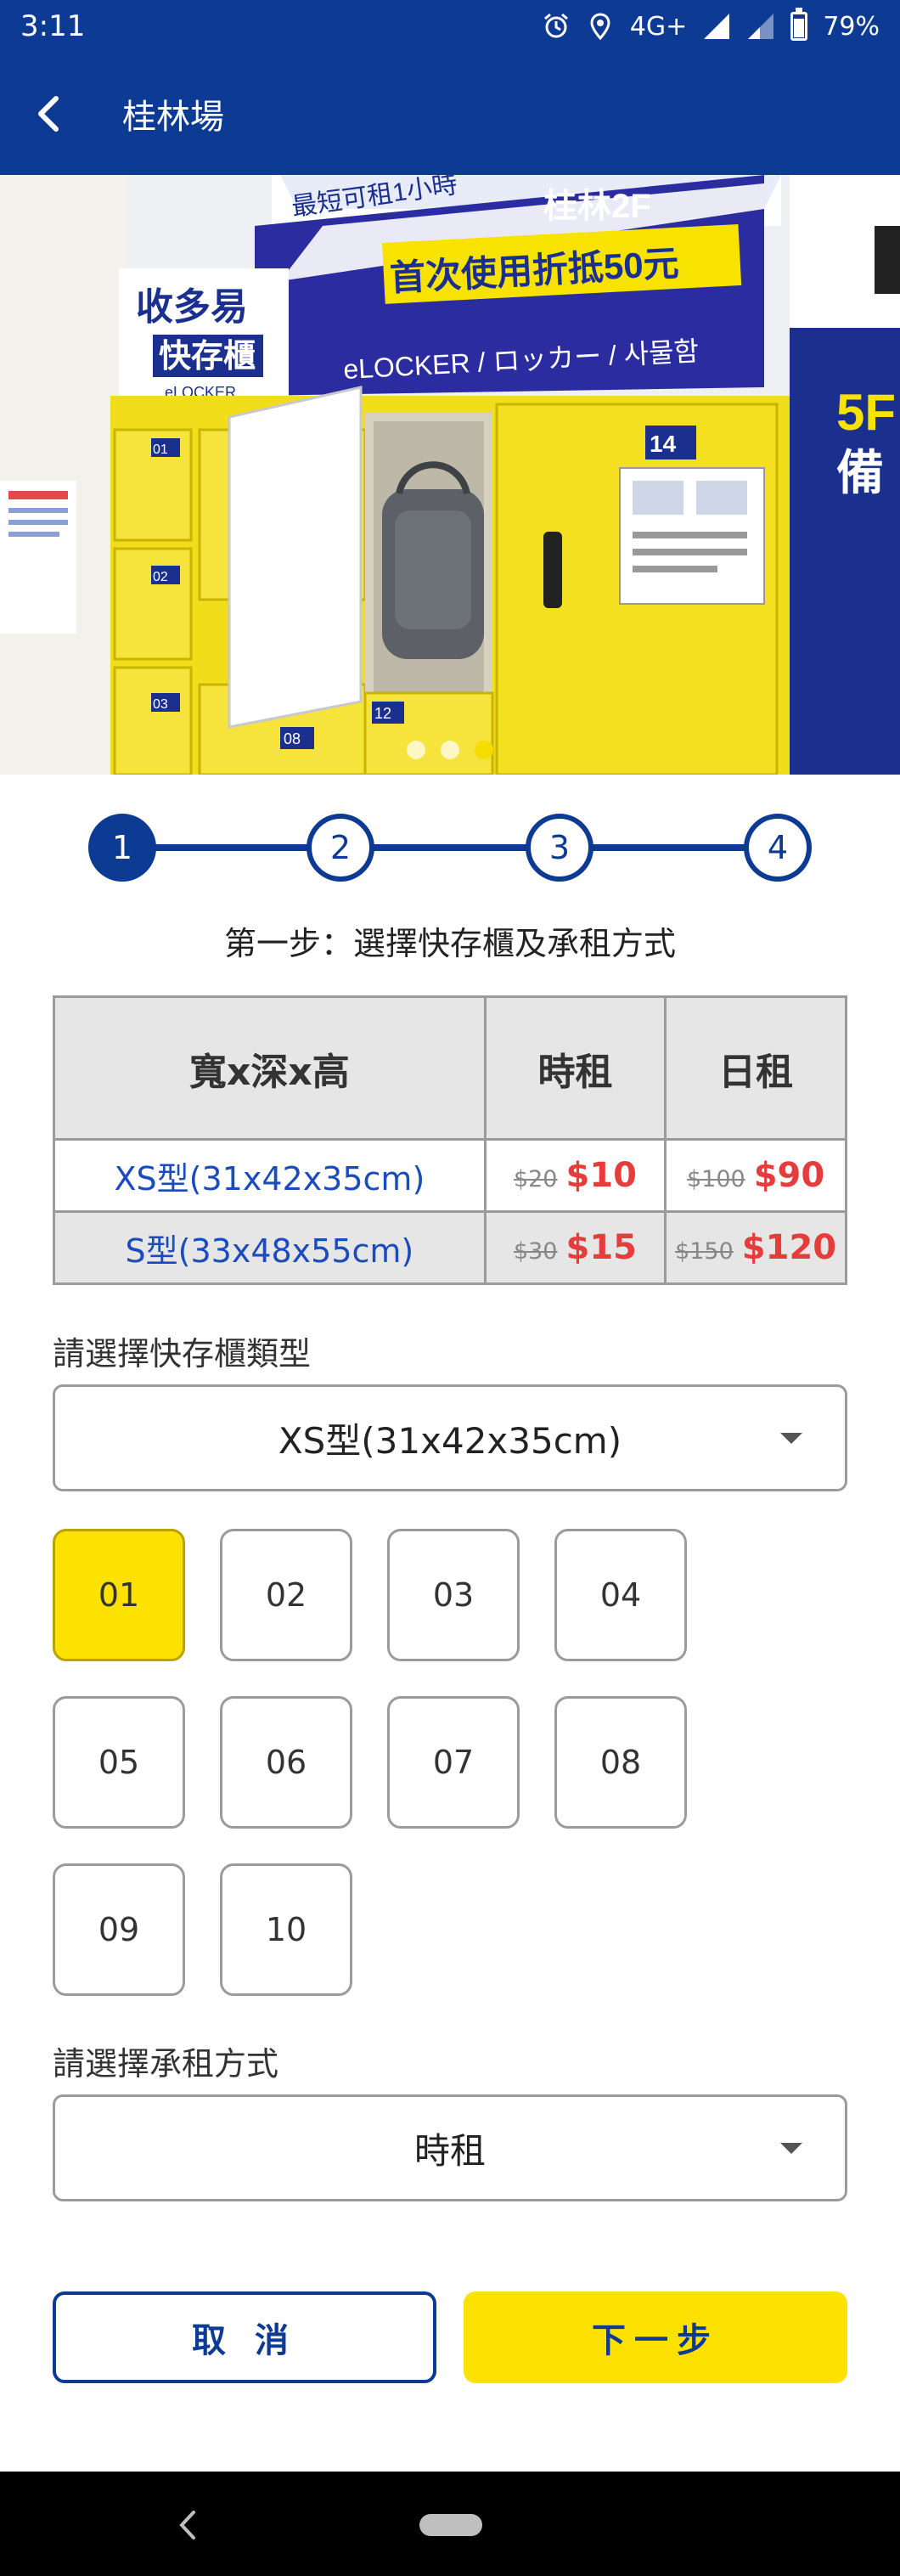 This screenshot has height=2576, width=900. I want to click on price-cell: $150 $120, so click(755, 1247).